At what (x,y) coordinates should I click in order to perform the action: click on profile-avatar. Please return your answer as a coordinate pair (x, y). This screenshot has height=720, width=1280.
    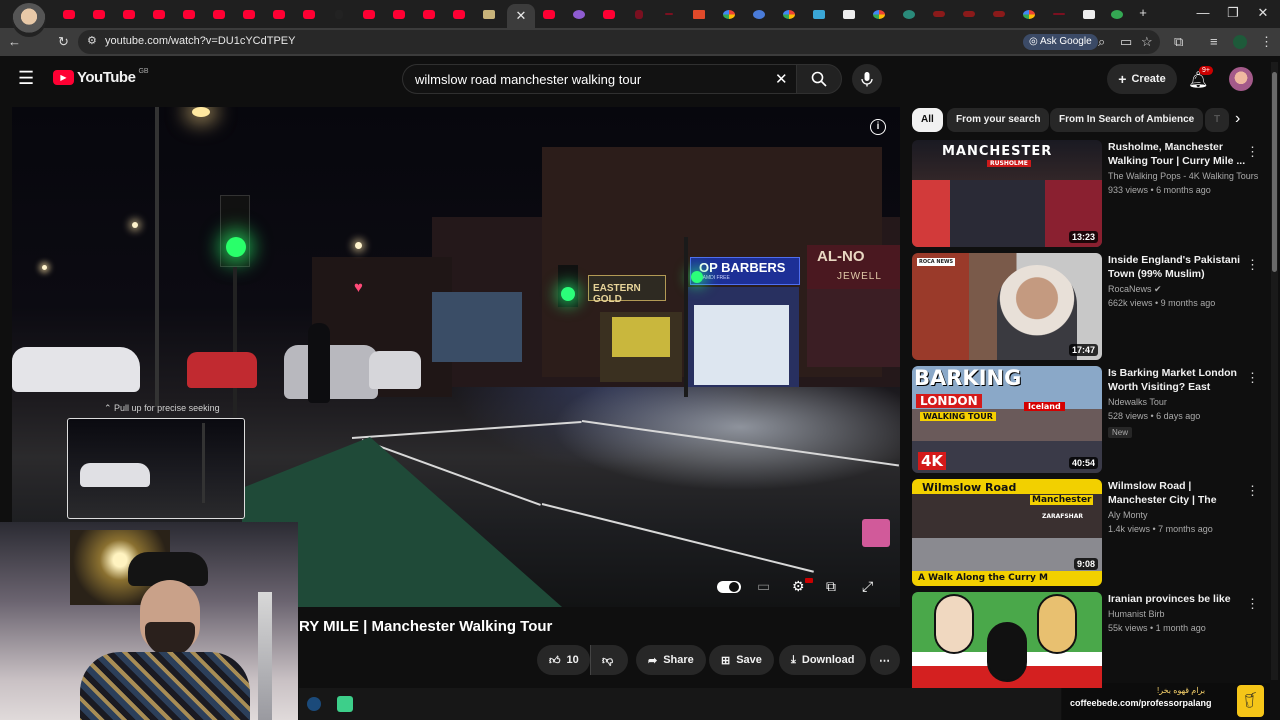
    Looking at the image, I should click on (29, 20).